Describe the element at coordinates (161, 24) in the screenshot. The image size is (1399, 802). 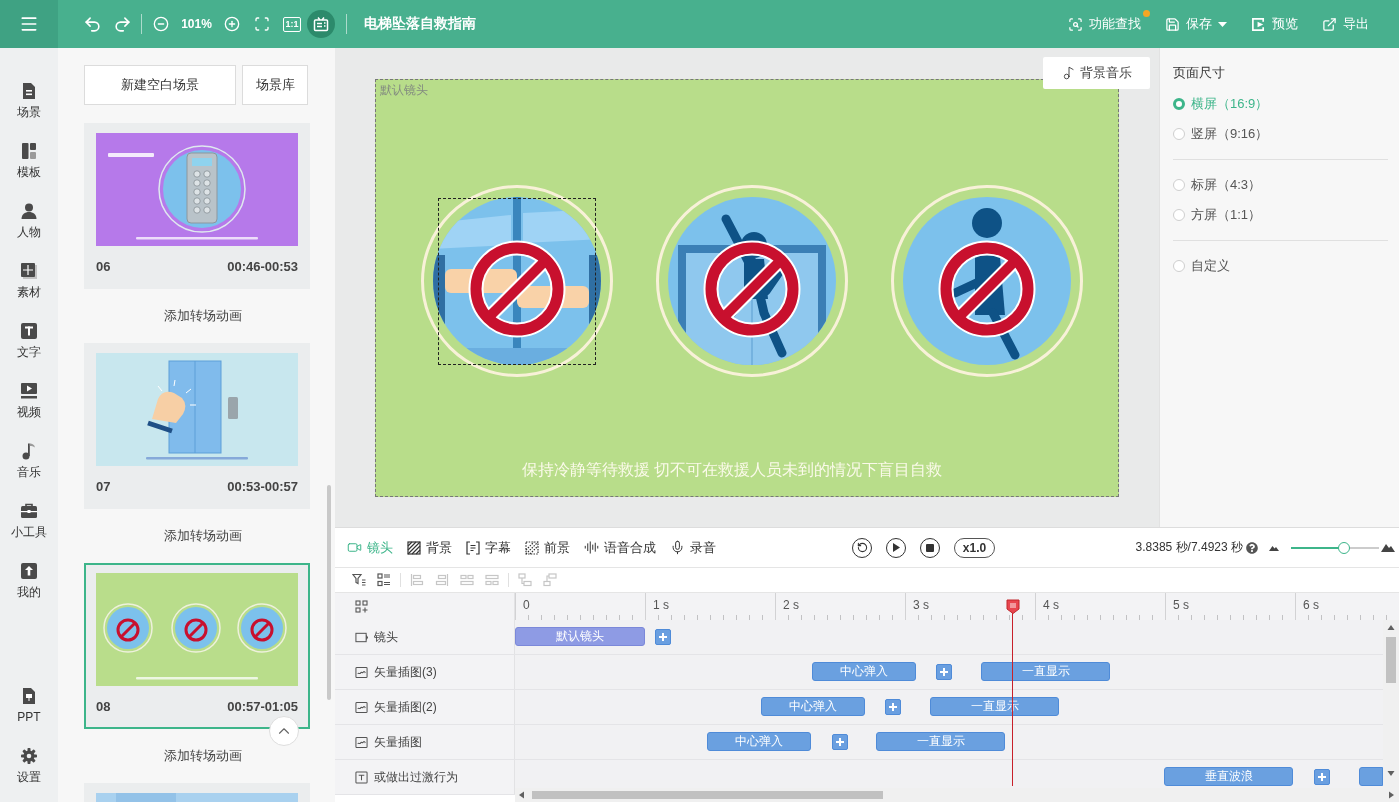
I see `zoom-out-icon` at that location.